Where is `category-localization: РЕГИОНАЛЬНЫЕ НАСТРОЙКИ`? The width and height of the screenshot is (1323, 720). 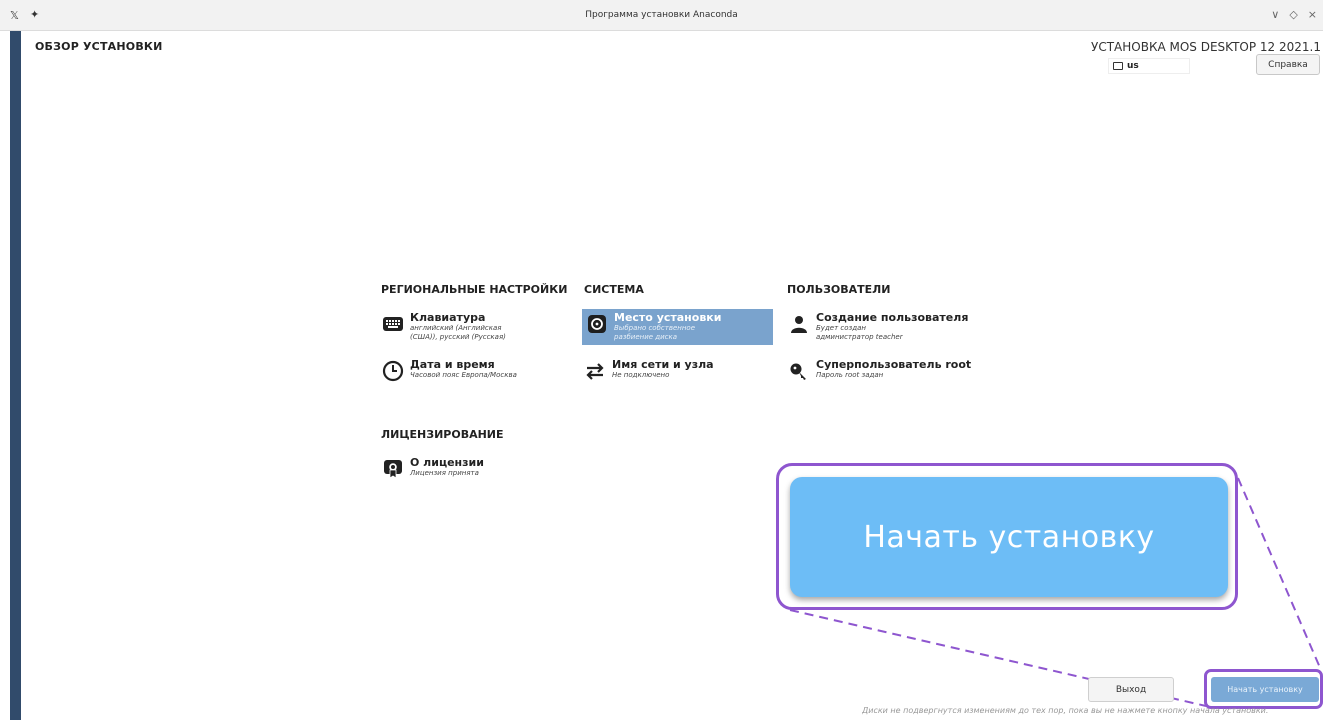
category-localization: РЕГИОНАЛЬНЫЕ НАСТРОЙКИ is located at coordinates (474, 289).